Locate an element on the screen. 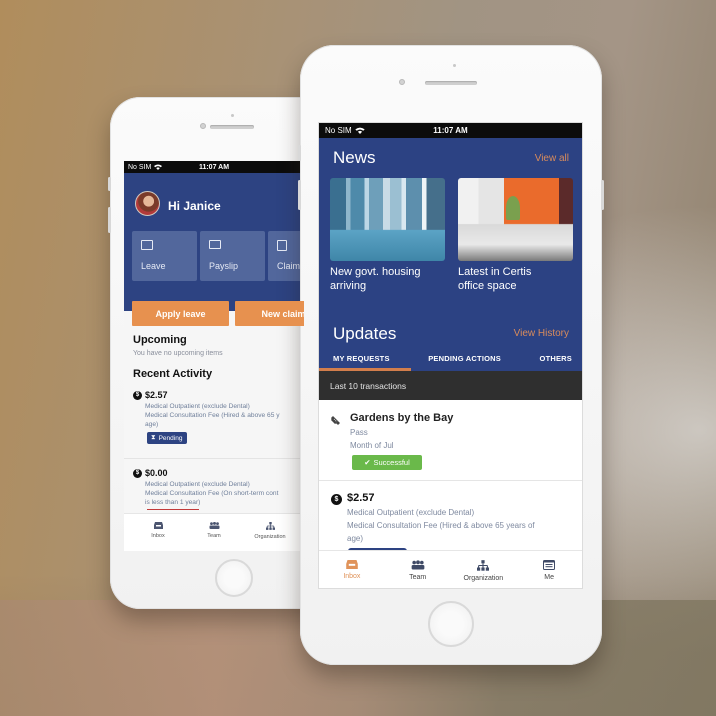 The width and height of the screenshot is (716, 716). upcoming-title: Upcoming is located at coordinates (160, 340).